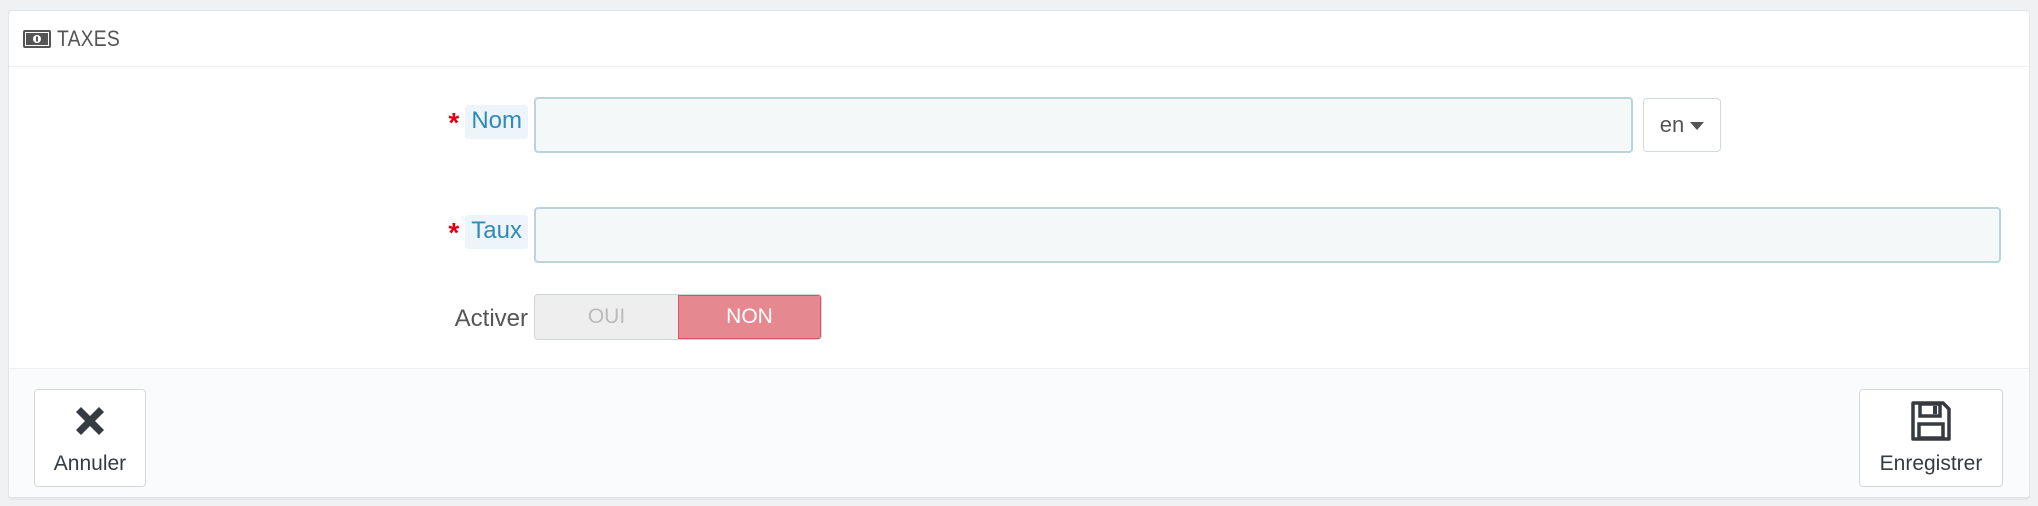 The image size is (2038, 506). What do you see at coordinates (90, 421) in the screenshot?
I see `close-icon` at bounding box center [90, 421].